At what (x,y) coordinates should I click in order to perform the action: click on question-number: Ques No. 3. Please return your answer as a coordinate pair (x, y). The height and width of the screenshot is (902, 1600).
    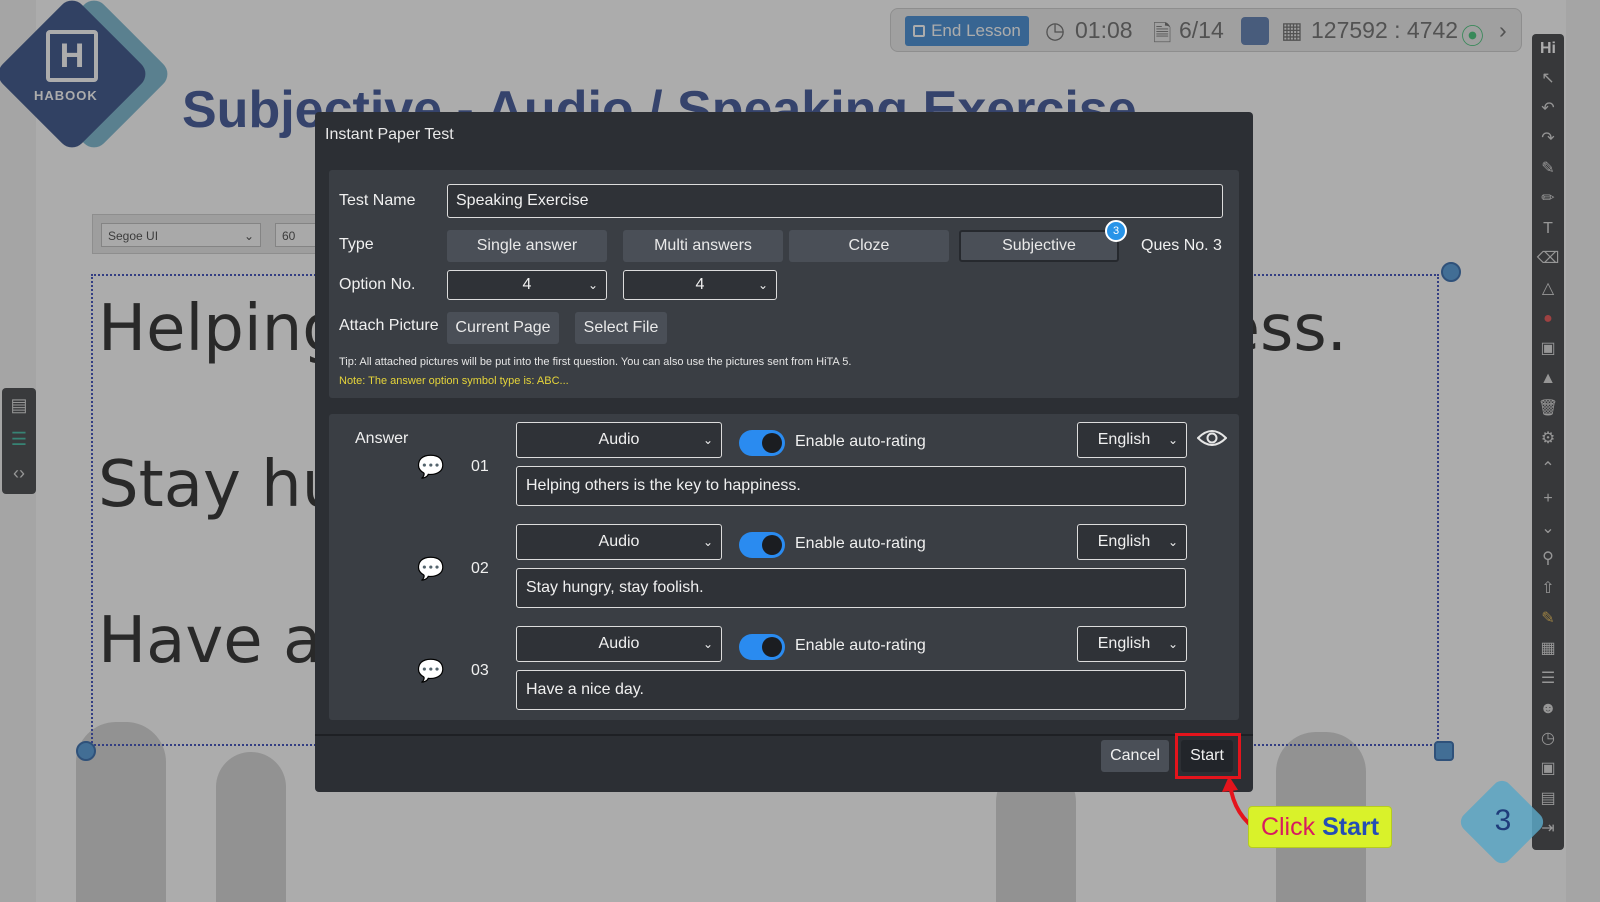
    Looking at the image, I should click on (1181, 245).